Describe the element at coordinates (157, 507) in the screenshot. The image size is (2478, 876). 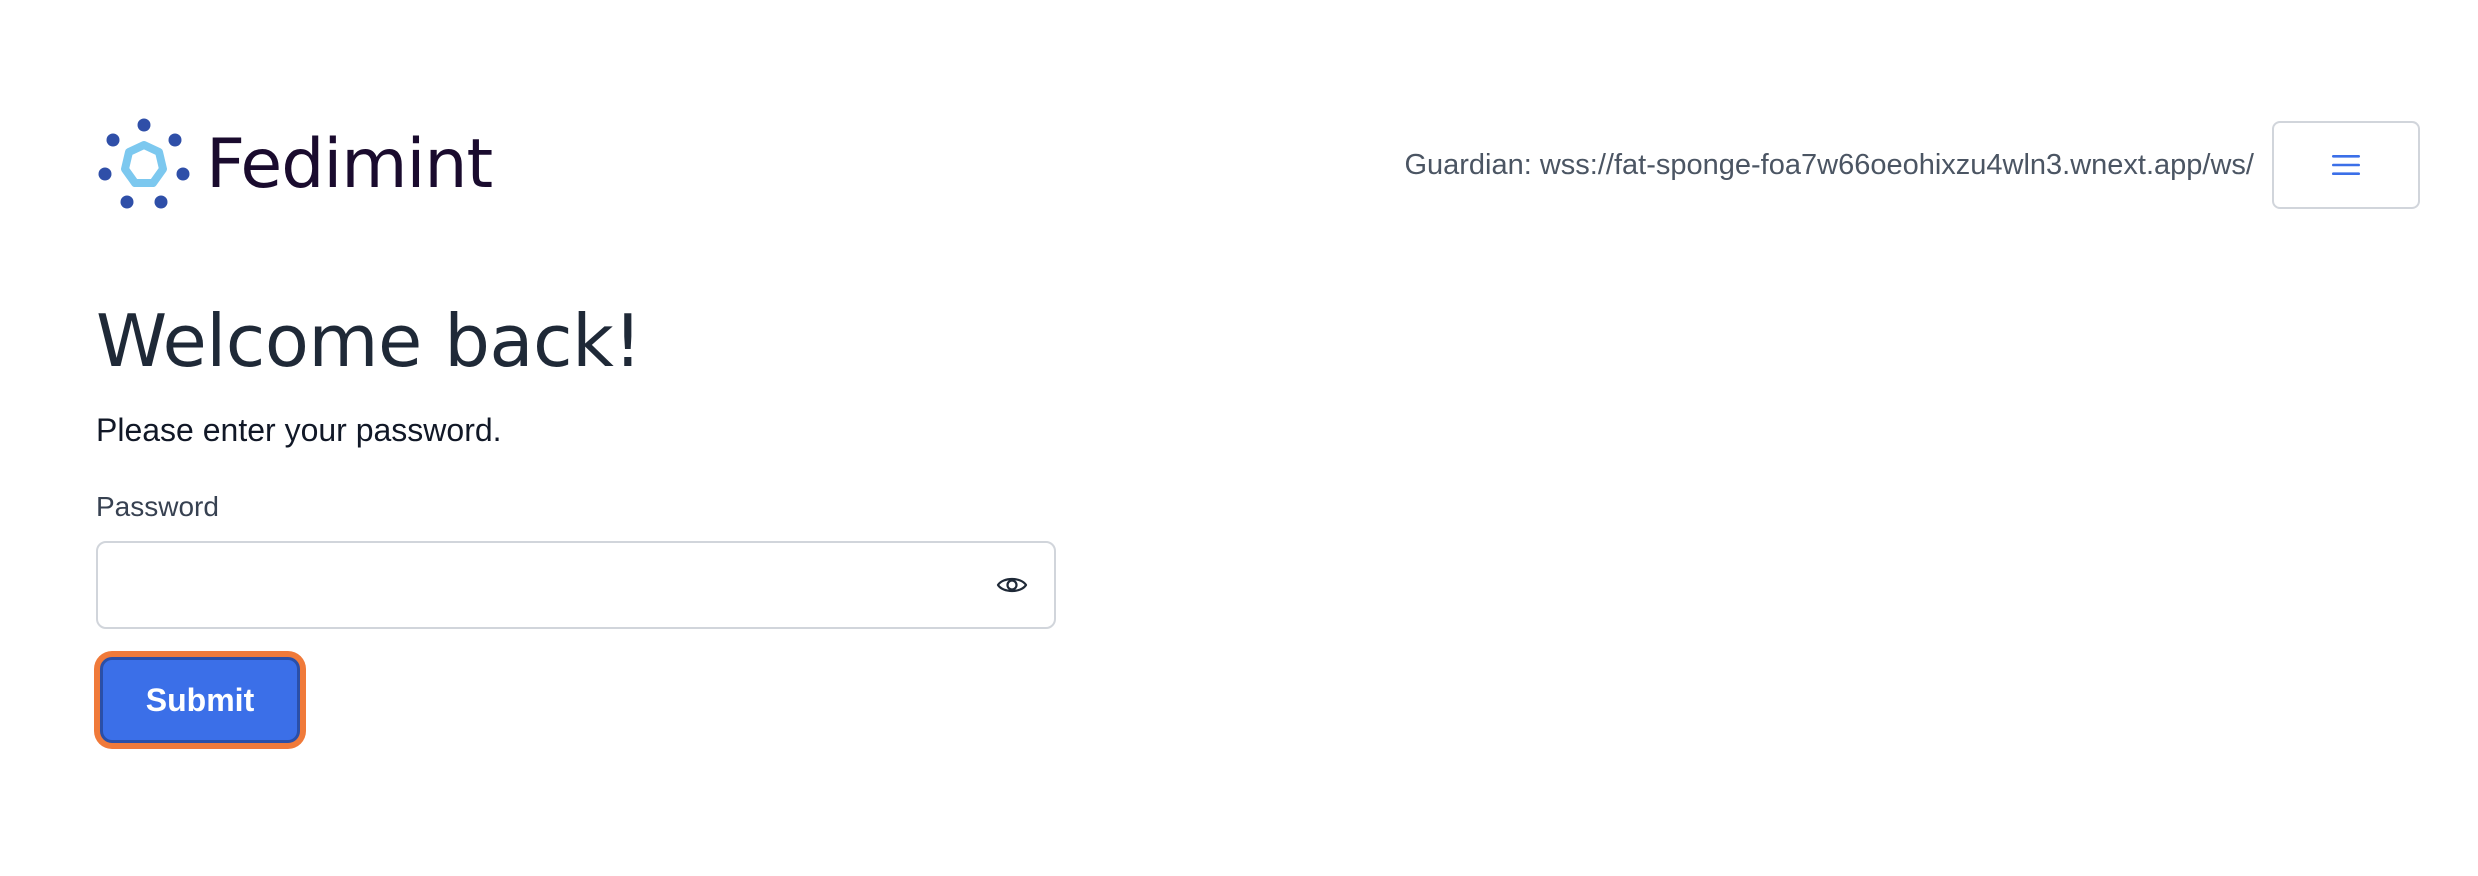
I see `password-label: Password` at that location.